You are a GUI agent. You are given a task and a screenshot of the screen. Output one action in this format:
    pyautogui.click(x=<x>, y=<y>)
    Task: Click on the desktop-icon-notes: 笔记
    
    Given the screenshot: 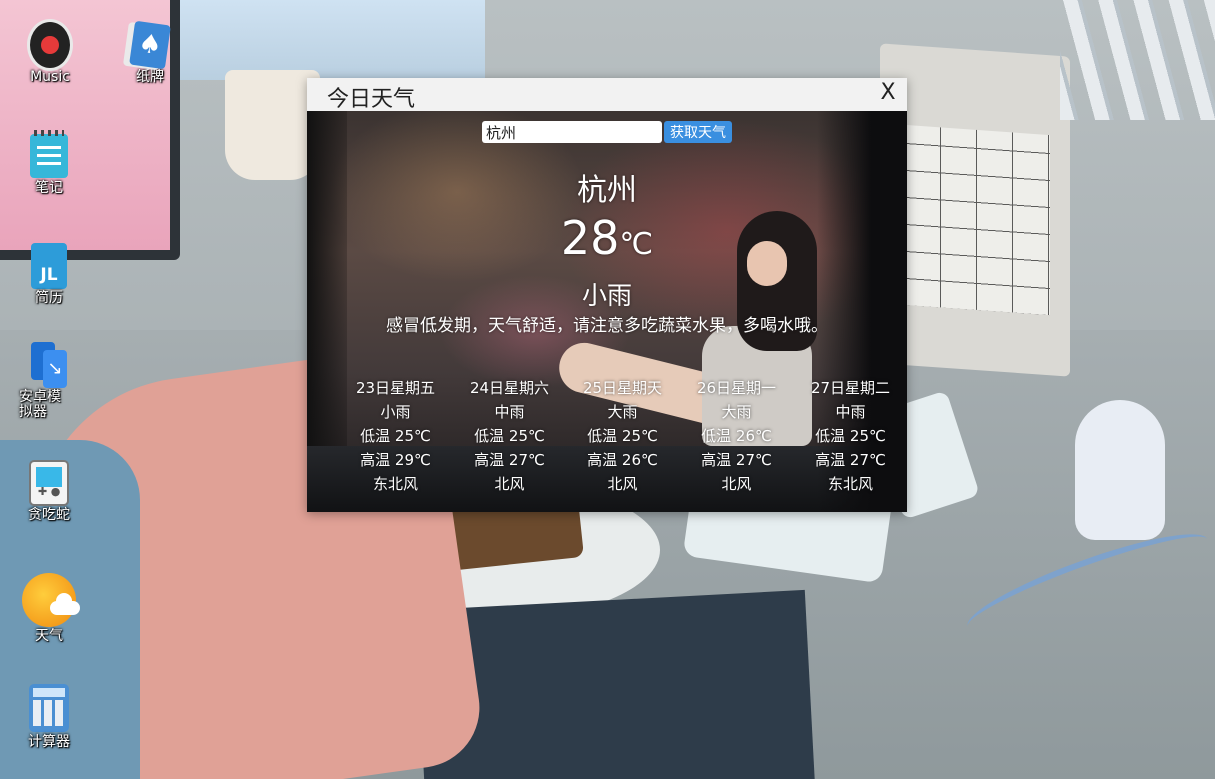 What is the action you would take?
    pyautogui.click(x=49, y=163)
    